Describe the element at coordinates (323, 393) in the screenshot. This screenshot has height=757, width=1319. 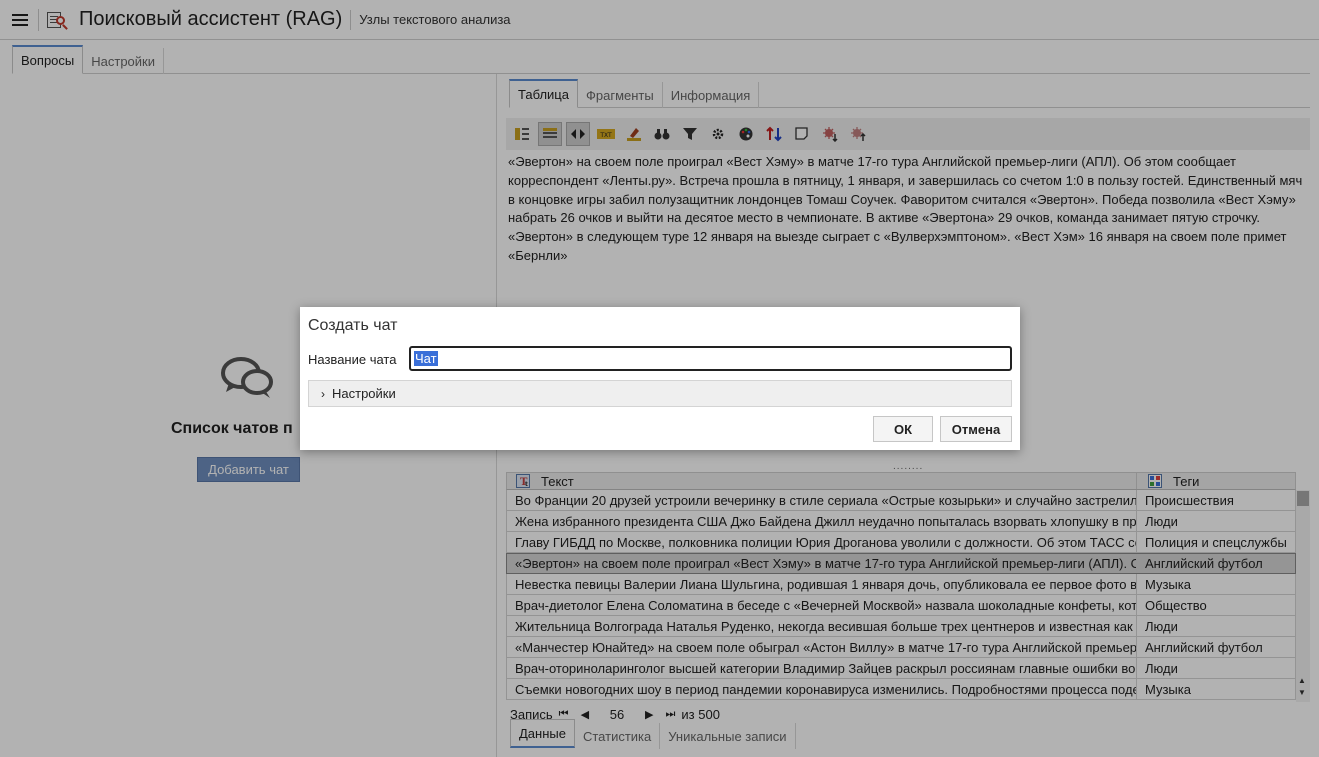
I see `chevron-right-icon: ›` at that location.